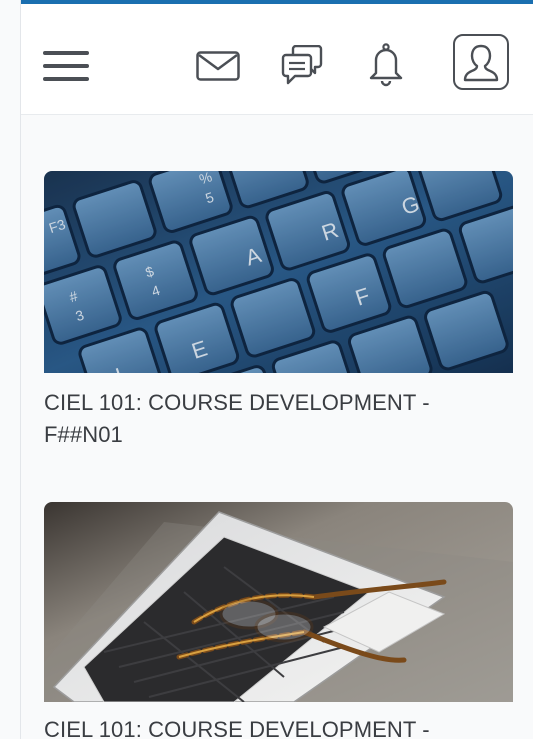 This screenshot has width=533, height=739. Describe the element at coordinates (83, 434) in the screenshot. I see `course-code: F##N01` at that location.